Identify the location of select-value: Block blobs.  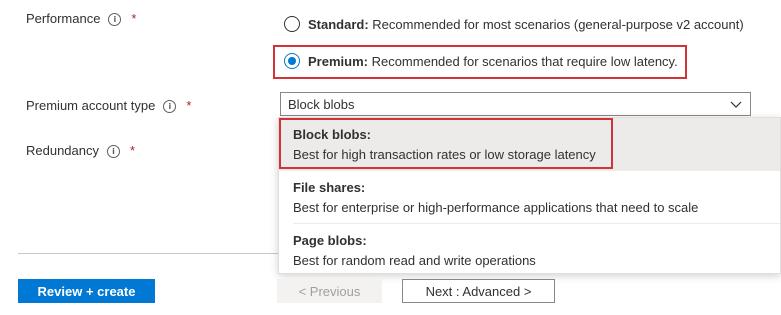
(321, 104).